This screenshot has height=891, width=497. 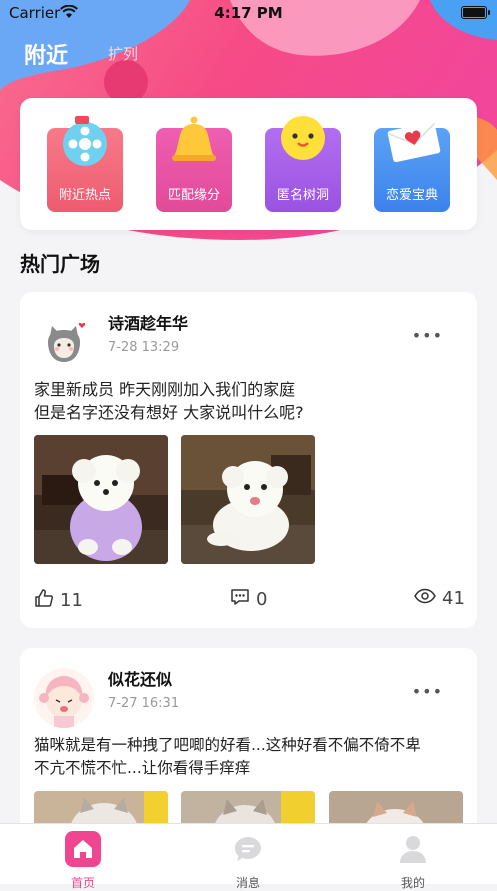 I want to click on home-icon, so click(x=83, y=851).